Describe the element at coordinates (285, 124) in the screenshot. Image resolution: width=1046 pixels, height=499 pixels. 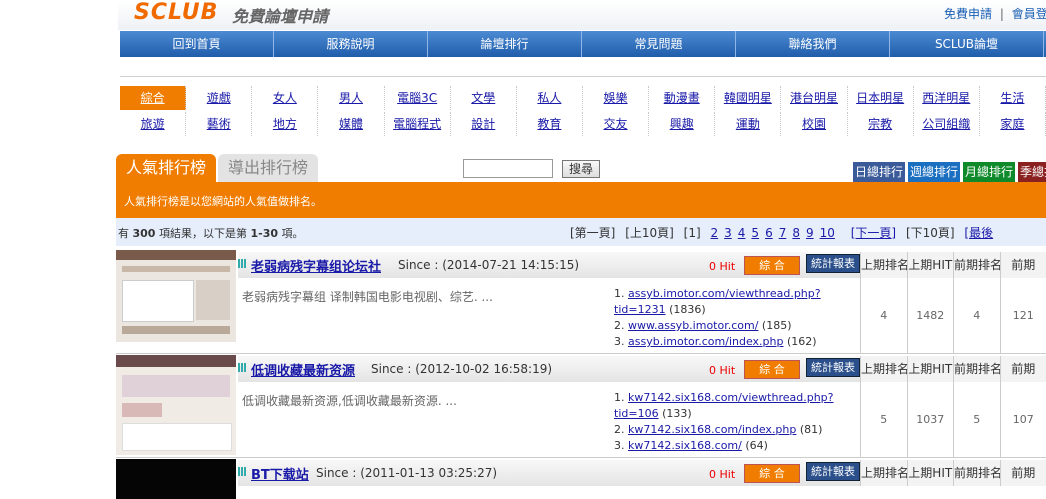
I see `category-link: 地方` at that location.